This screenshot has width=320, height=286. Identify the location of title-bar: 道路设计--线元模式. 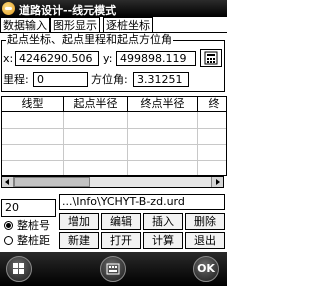
(113, 8).